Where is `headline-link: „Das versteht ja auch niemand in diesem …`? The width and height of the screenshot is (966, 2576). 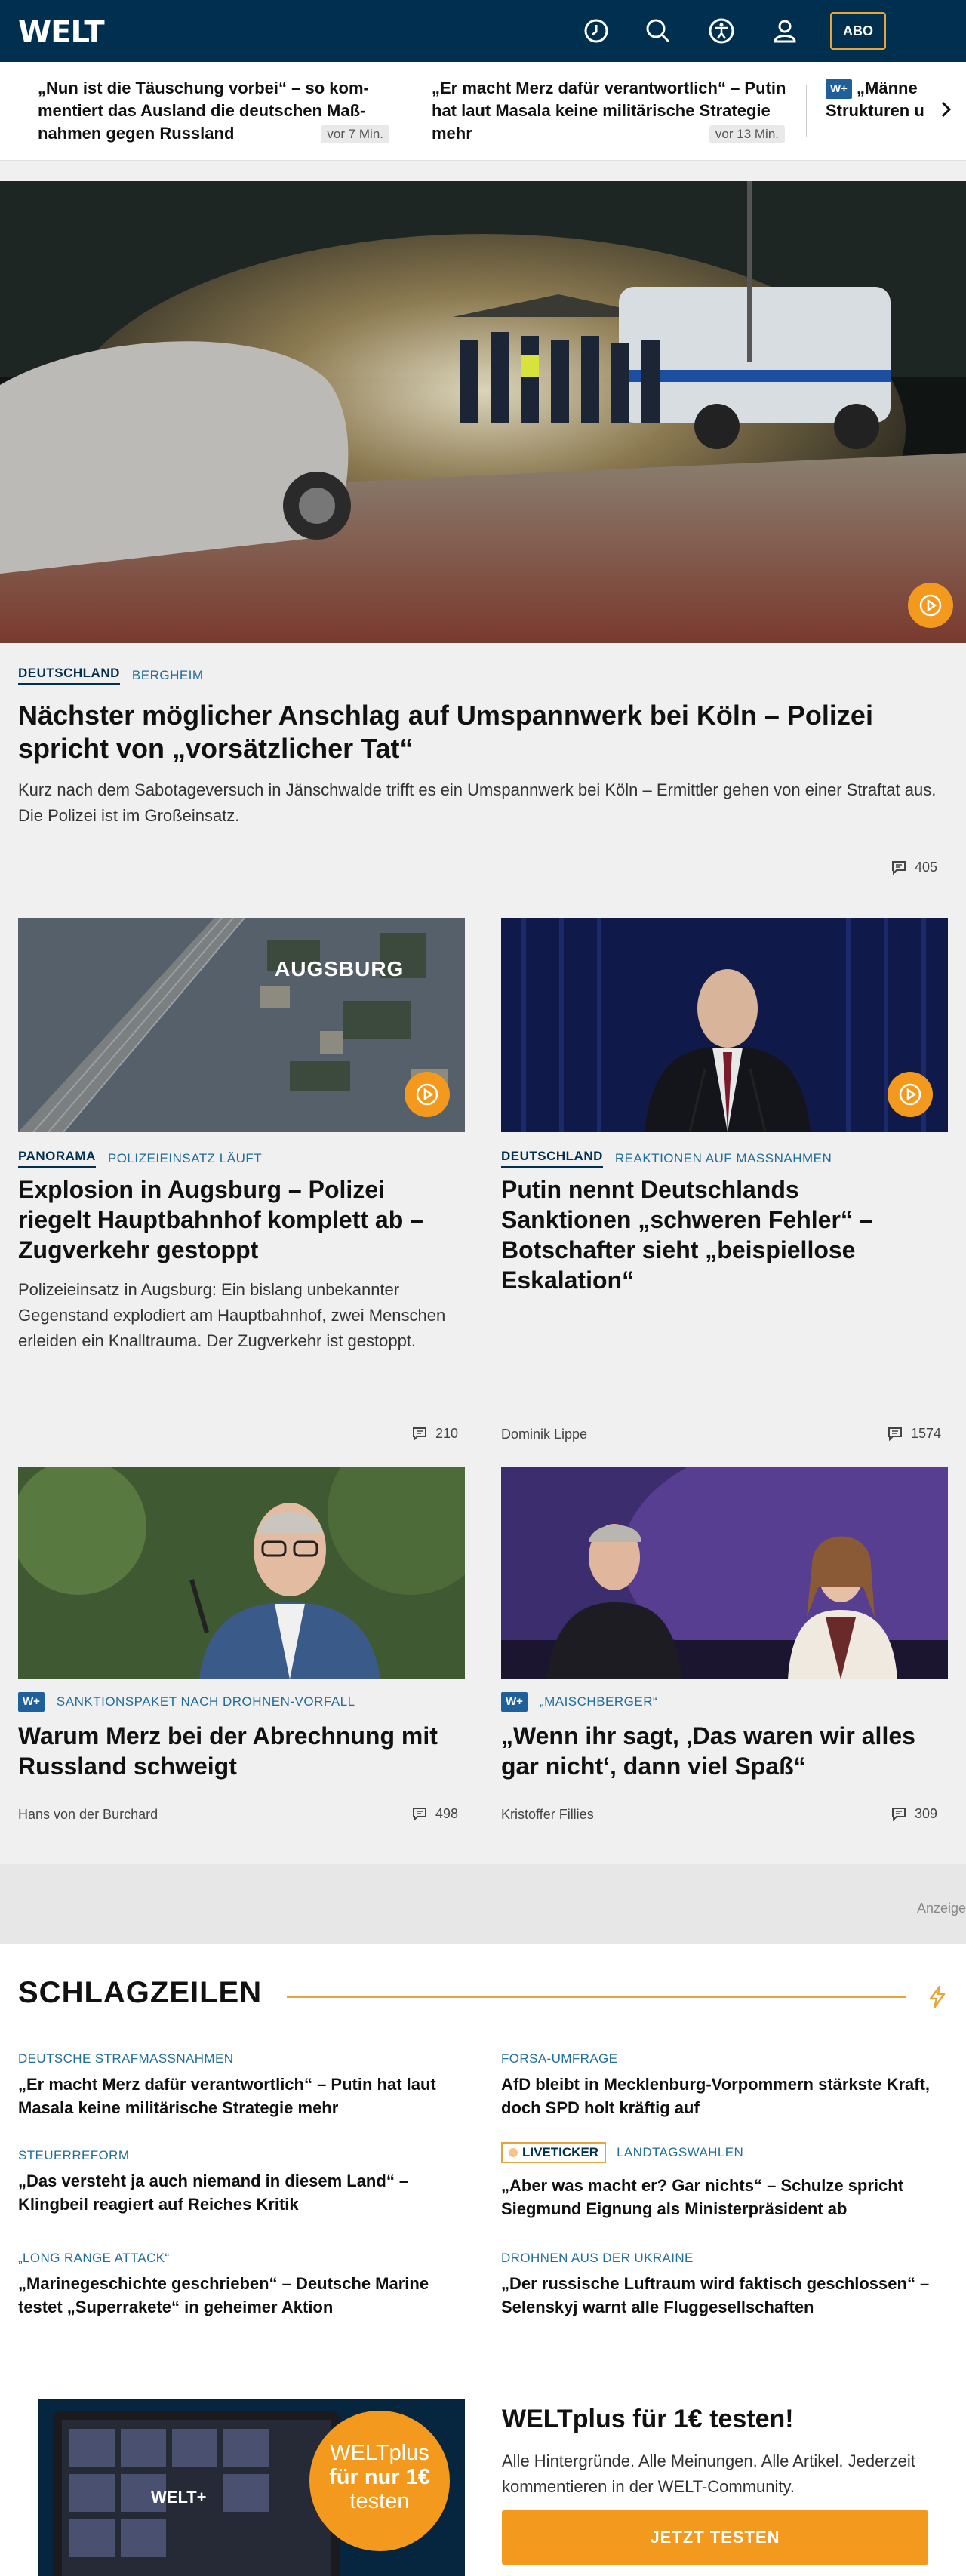 headline-link: „Das versteht ja auch niemand in diesem … is located at coordinates (240, 2192).